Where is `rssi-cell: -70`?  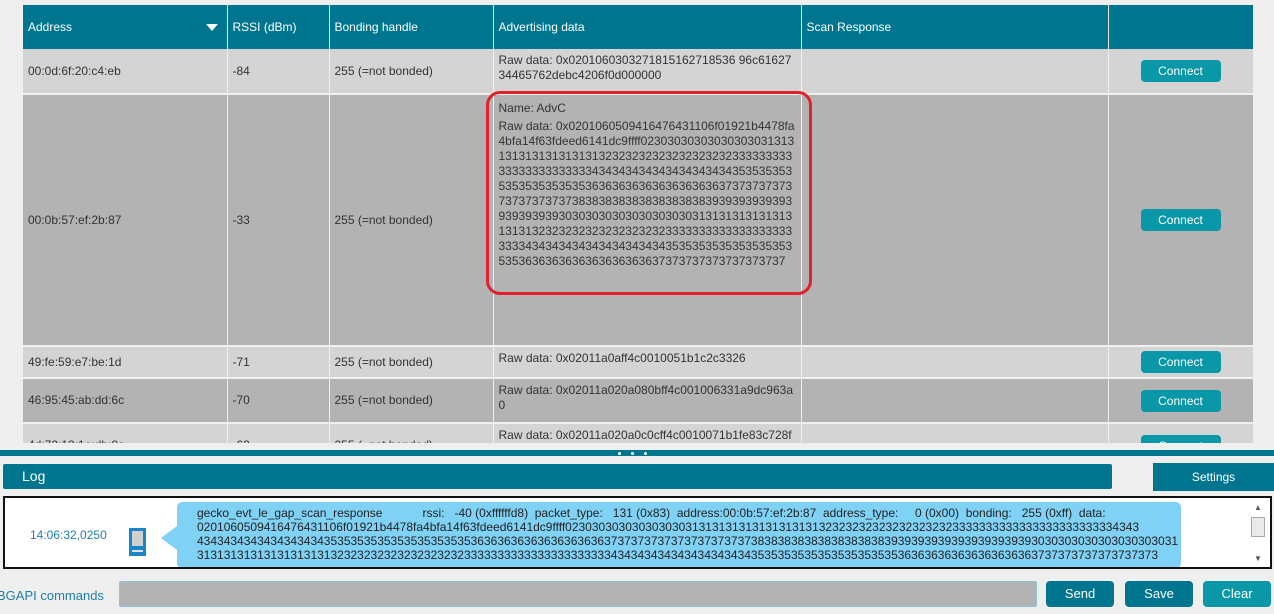 rssi-cell: -70 is located at coordinates (278, 401).